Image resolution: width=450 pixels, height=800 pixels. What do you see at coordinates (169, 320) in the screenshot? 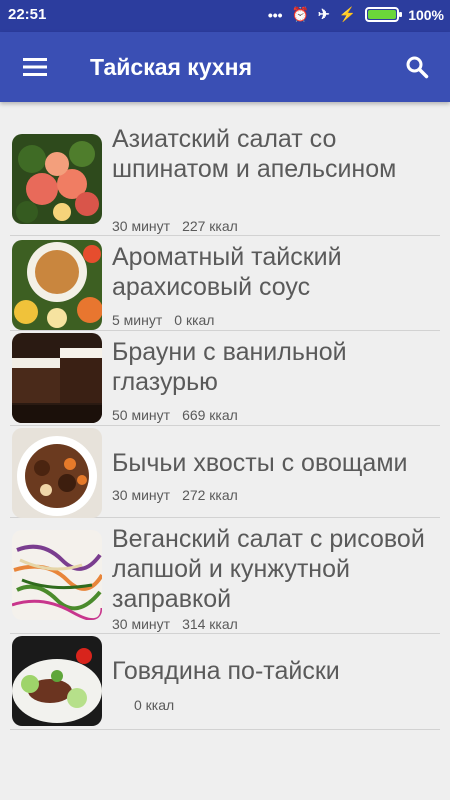
I see `recipe-meta: 5 минут 0 ккал` at bounding box center [169, 320].